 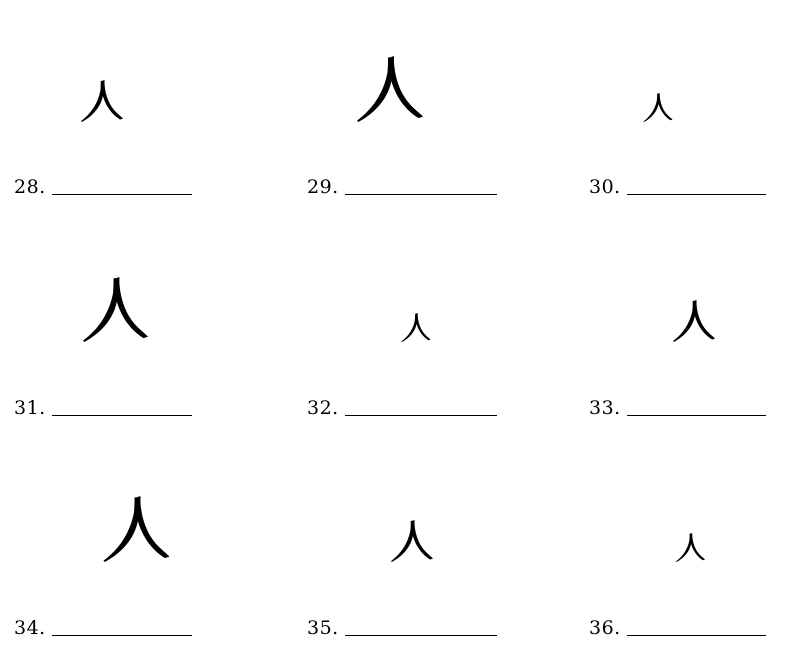 What do you see at coordinates (323, 408) in the screenshot?
I see `question-number: 32.` at bounding box center [323, 408].